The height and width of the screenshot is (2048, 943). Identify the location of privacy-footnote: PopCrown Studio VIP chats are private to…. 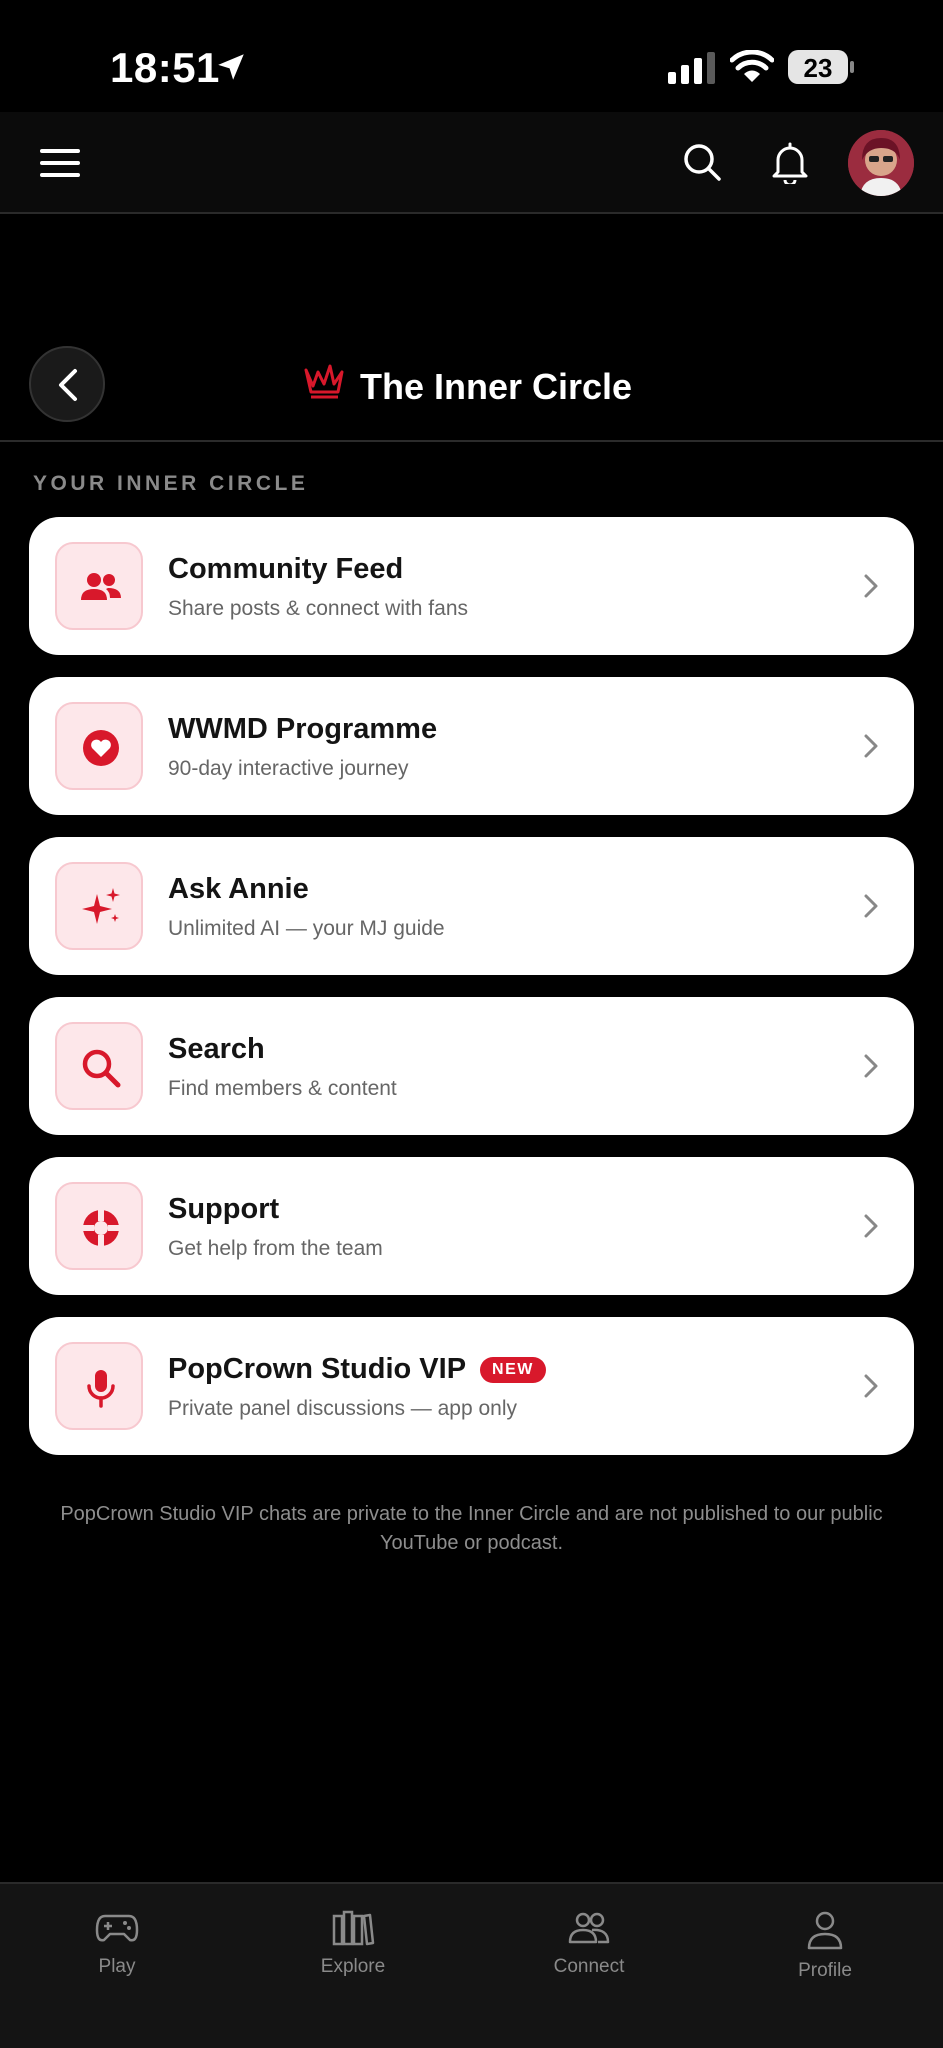
(471, 1528).